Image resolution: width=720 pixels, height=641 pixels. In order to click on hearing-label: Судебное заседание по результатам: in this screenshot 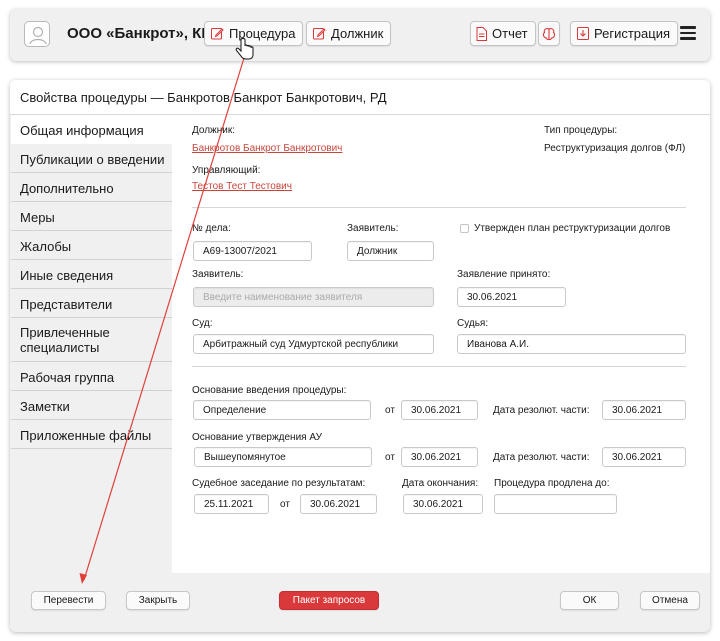, I will do `click(279, 483)`.